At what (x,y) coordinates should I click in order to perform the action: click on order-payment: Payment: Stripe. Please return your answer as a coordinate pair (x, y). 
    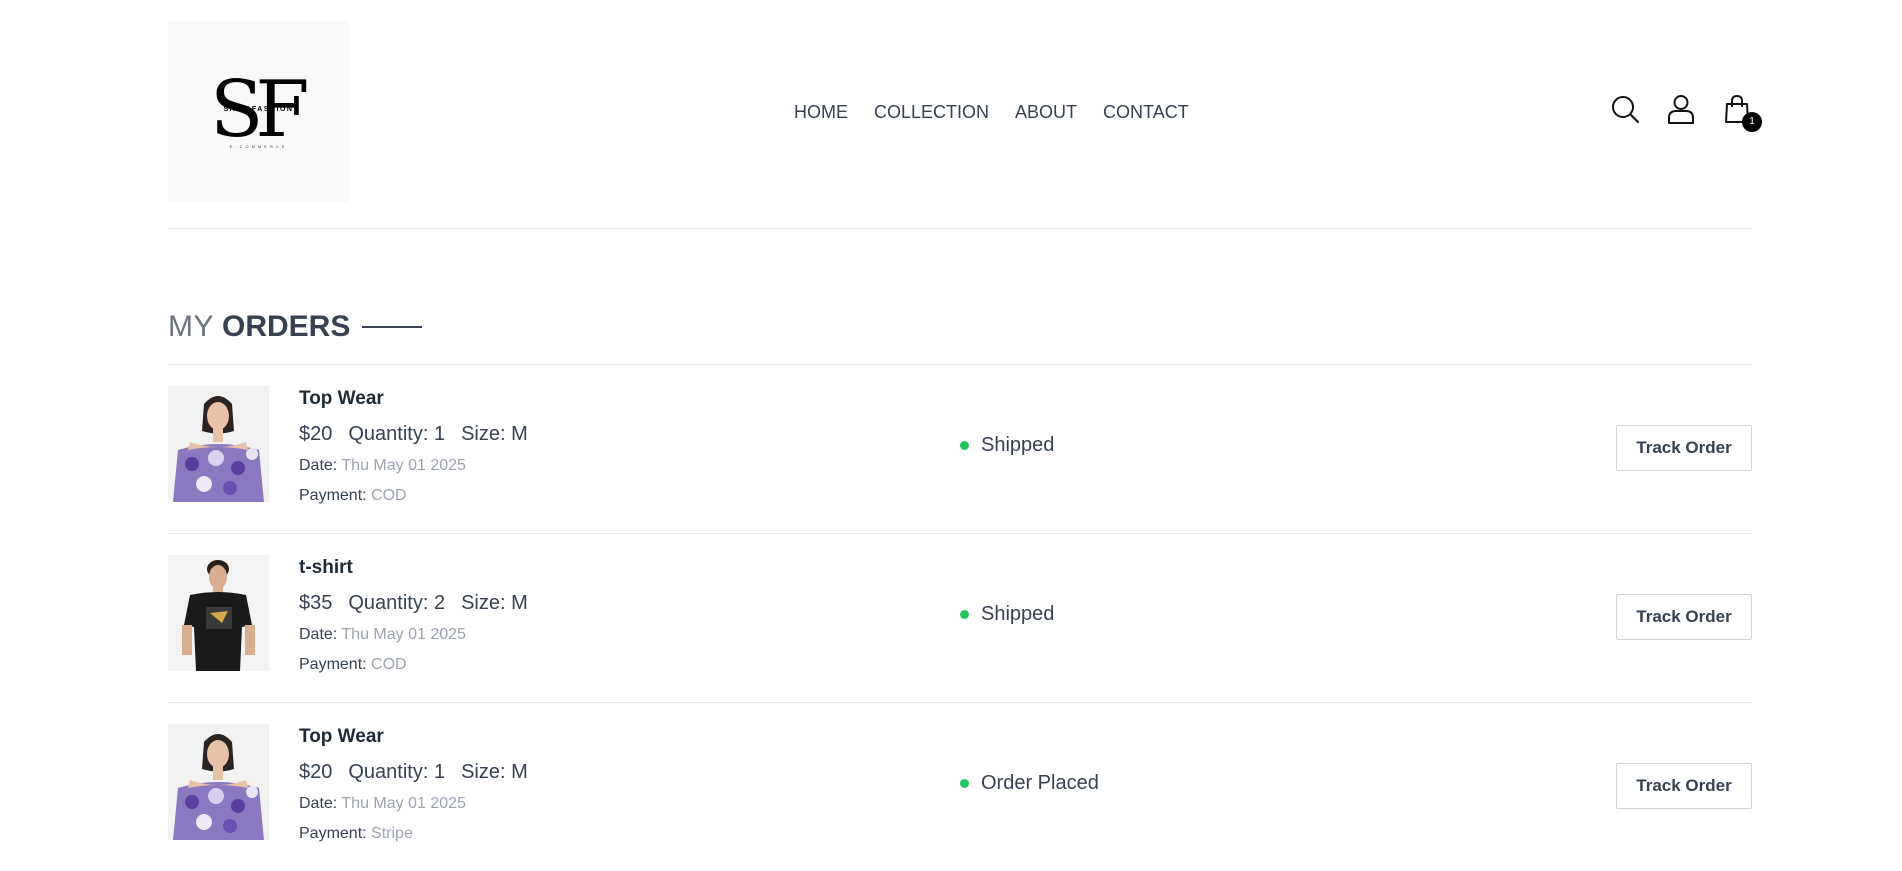
    Looking at the image, I should click on (421, 833).